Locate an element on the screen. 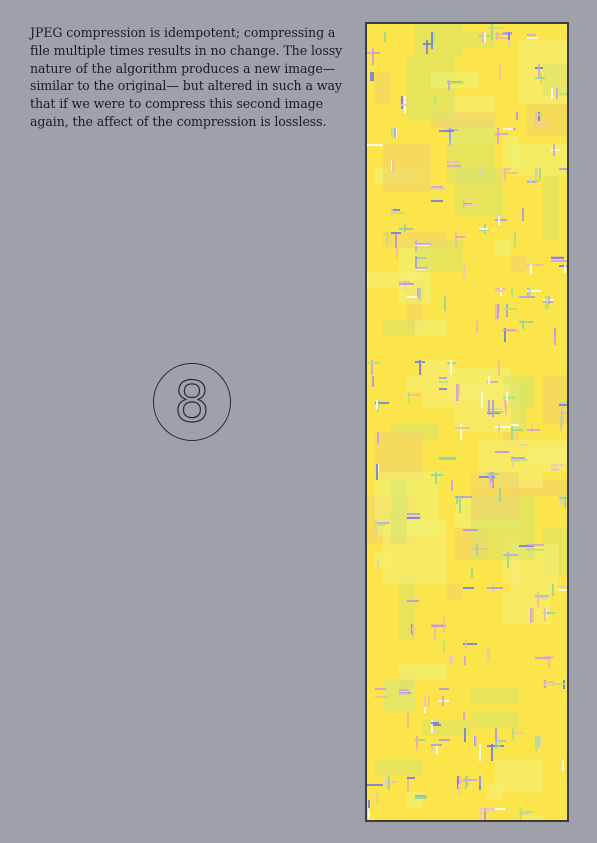  page-number-text: 8 is located at coordinates (192, 402).